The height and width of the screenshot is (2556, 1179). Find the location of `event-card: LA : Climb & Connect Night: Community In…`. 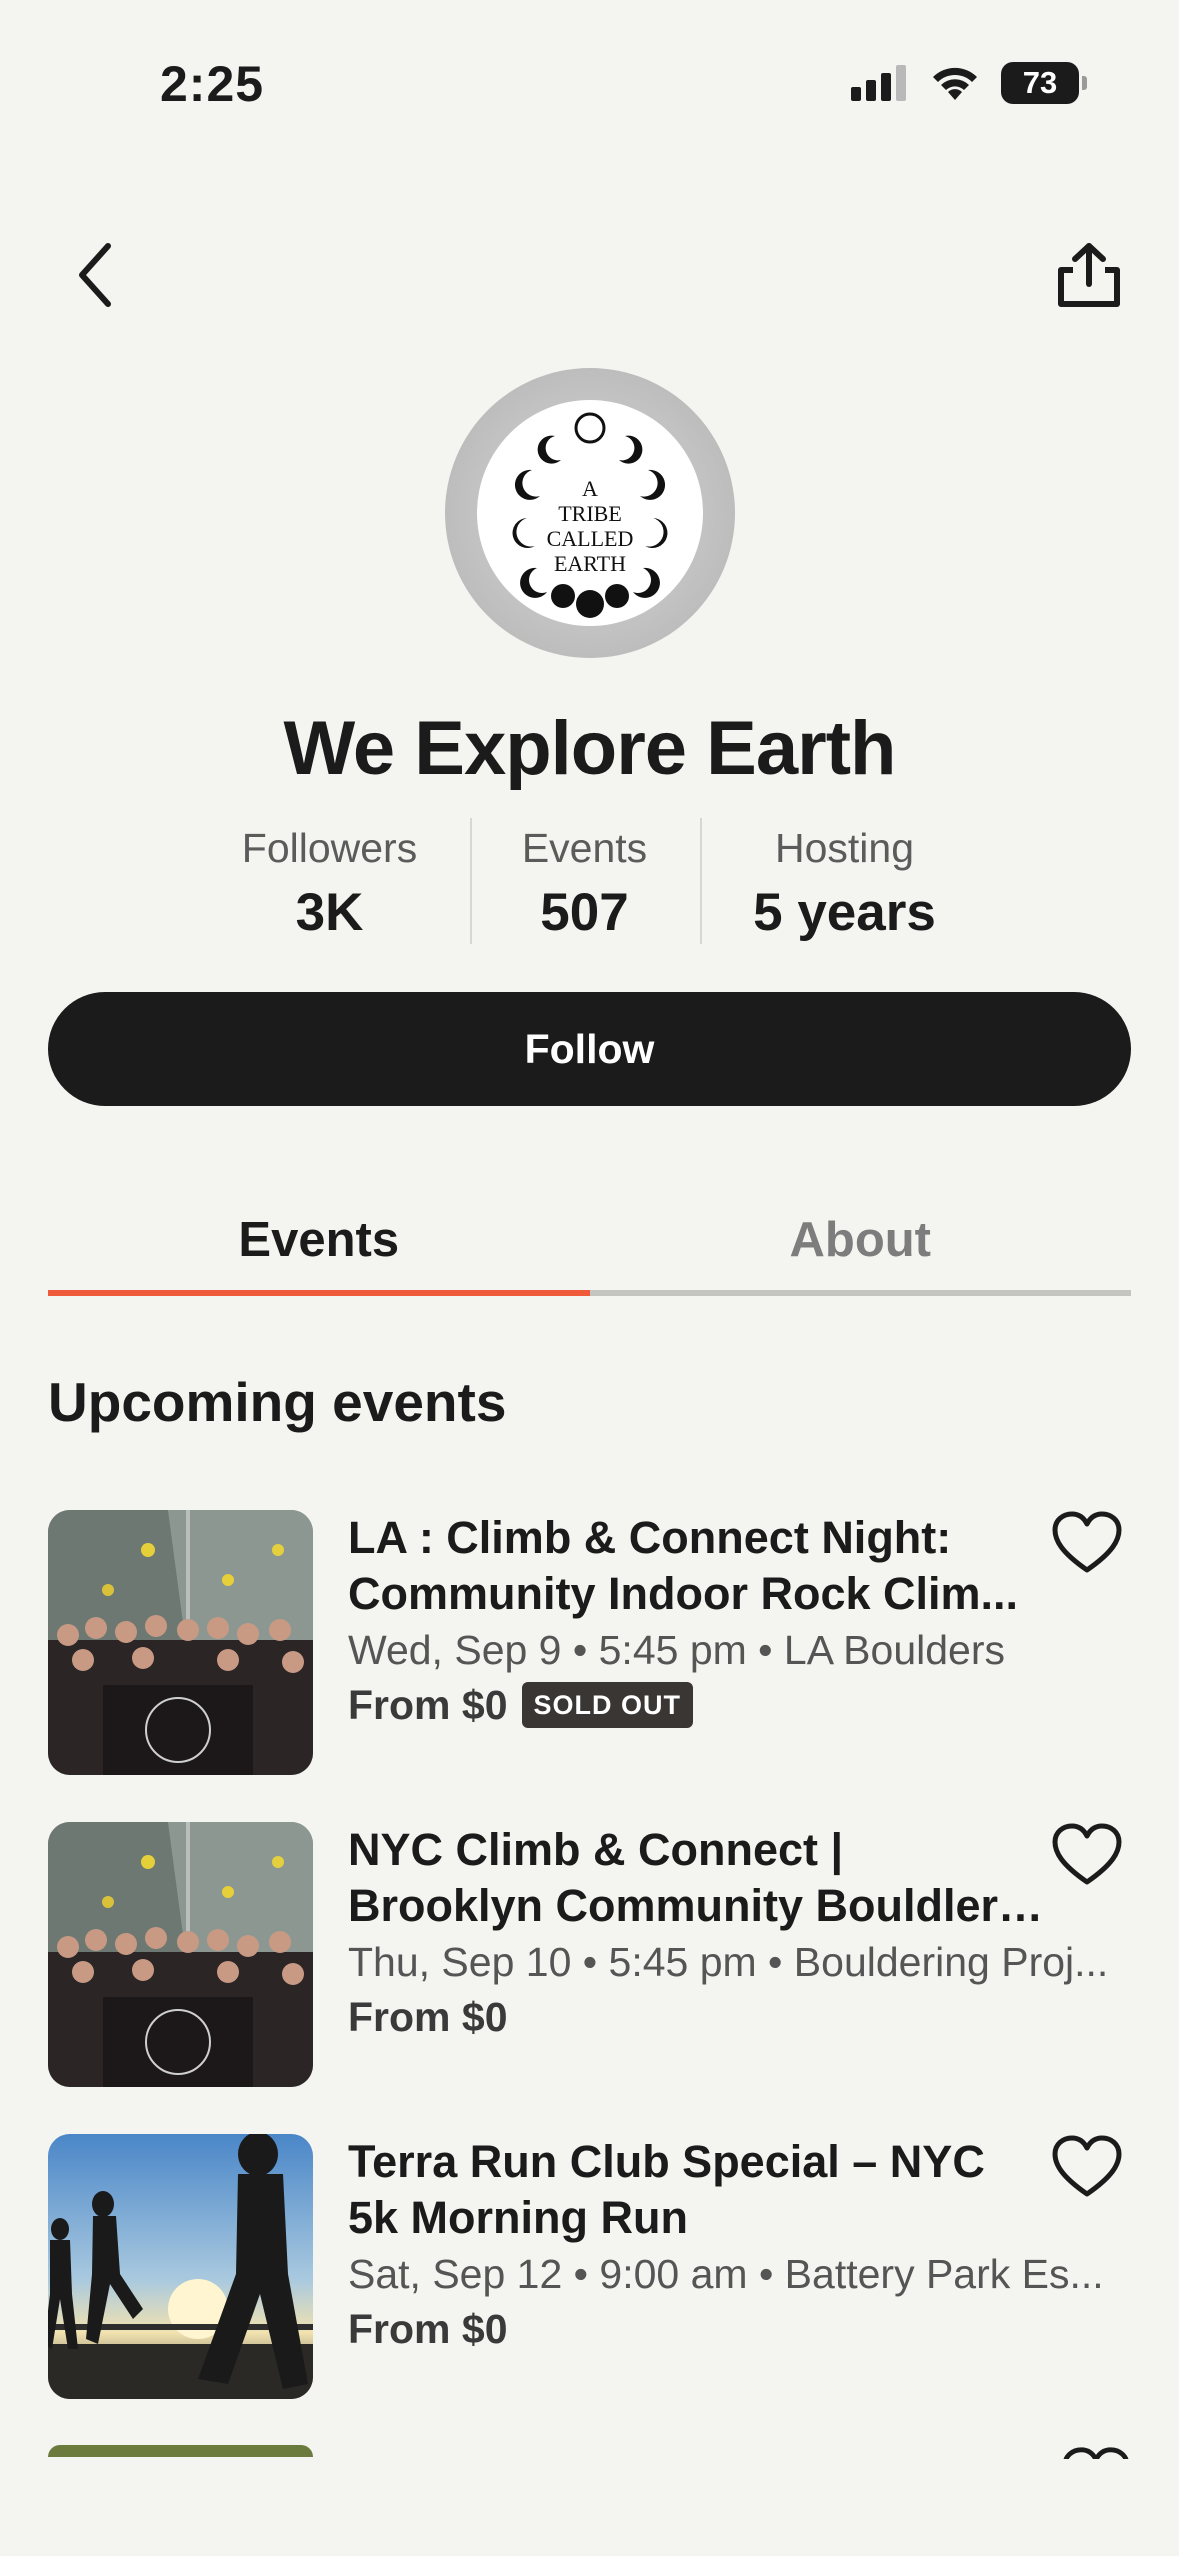

event-card: LA : Climb & Connect Night: Community In… is located at coordinates (589, 1642).